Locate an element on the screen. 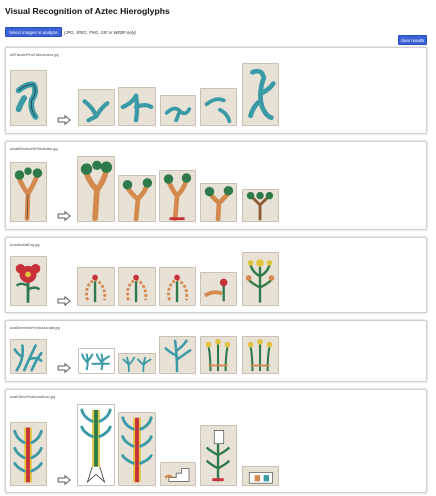 The width and height of the screenshot is (436, 496). glyph-steps-icon is located at coordinates (177, 475).